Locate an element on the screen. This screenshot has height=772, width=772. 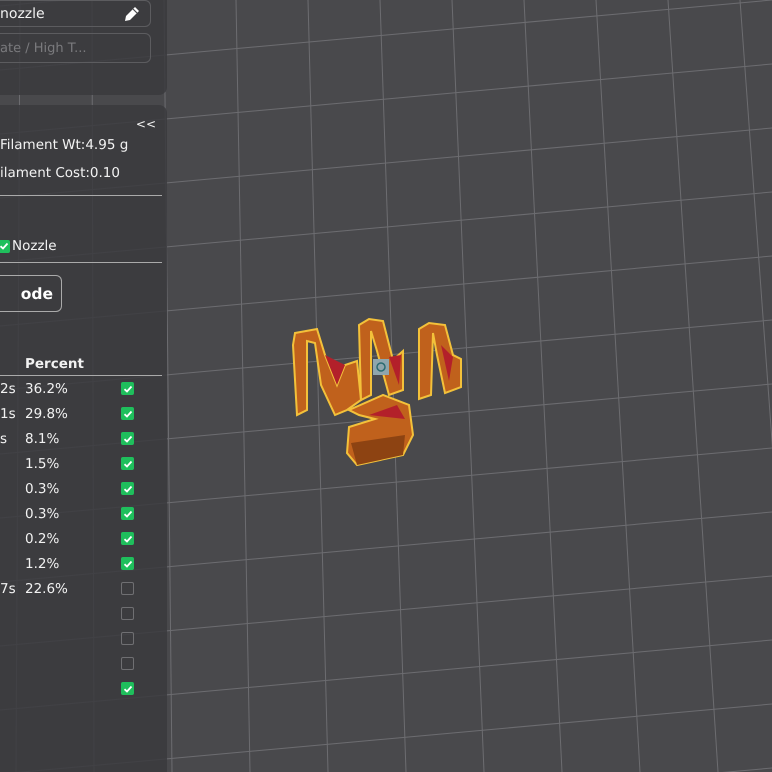
time-cell-text: s is located at coordinates (4, 438).